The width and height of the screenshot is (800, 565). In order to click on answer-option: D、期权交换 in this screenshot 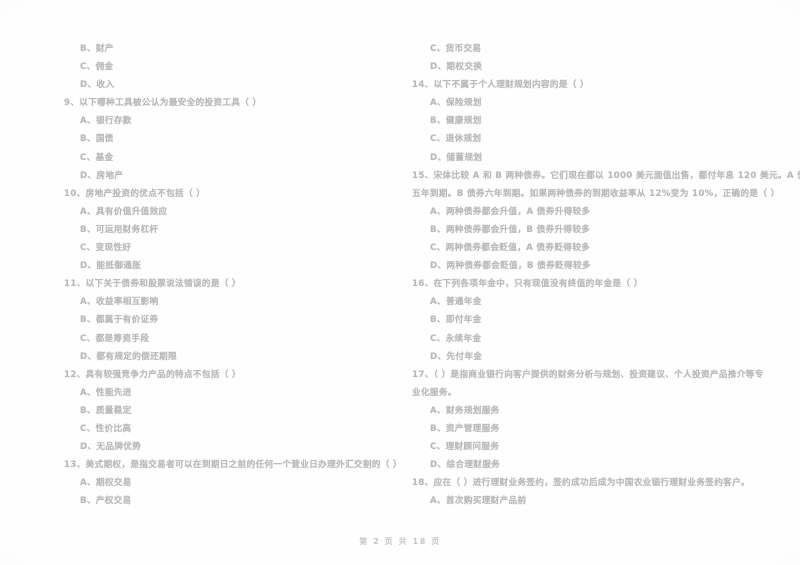, I will do `click(456, 67)`.